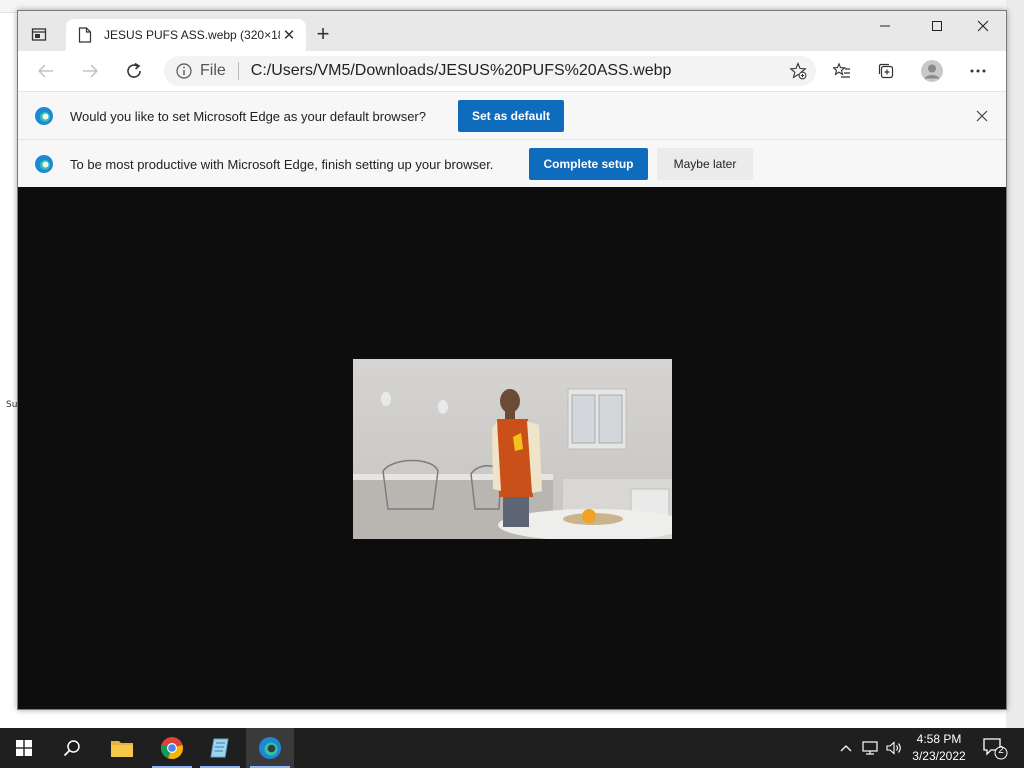  Describe the element at coordinates (122, 748) in the screenshot. I see `file-explorer-icon` at that location.